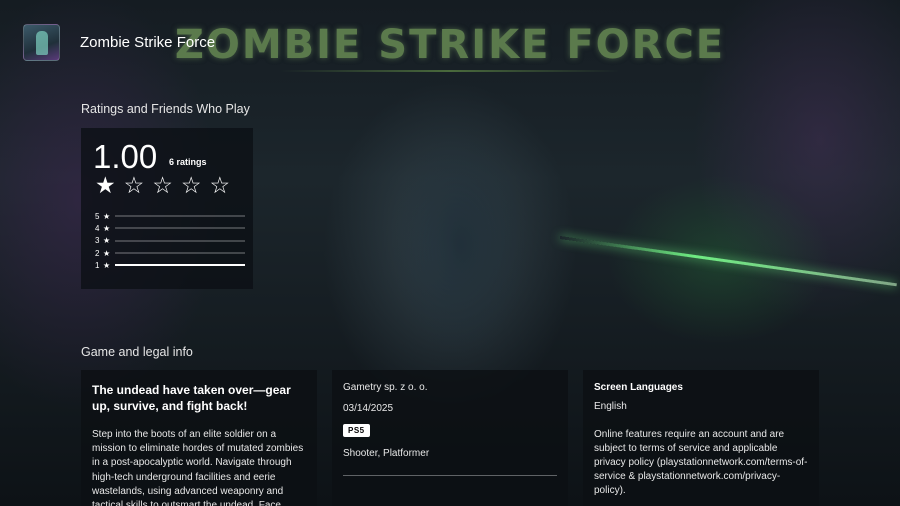 Image resolution: width=900 pixels, height=506 pixels. I want to click on distribution-row: 2 ★, so click(170, 253).